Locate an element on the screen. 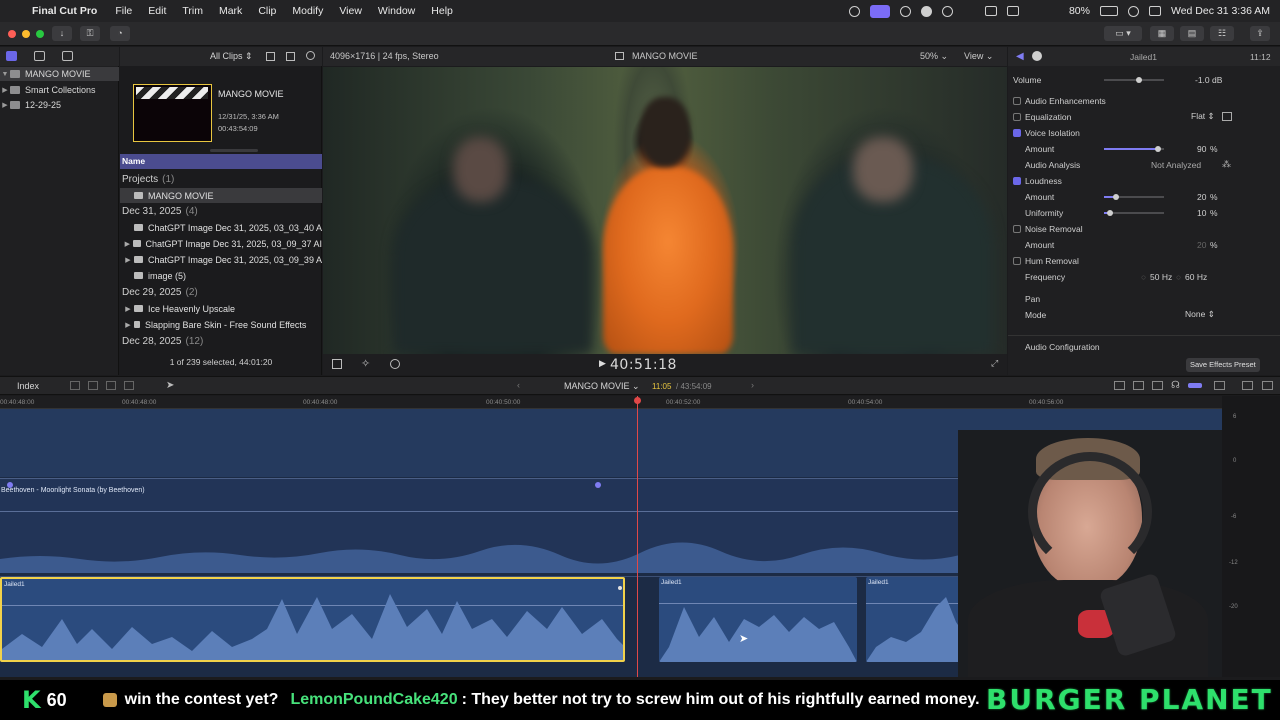 The width and height of the screenshot is (1280, 720). menu-mark: Mark is located at coordinates (230, 11).